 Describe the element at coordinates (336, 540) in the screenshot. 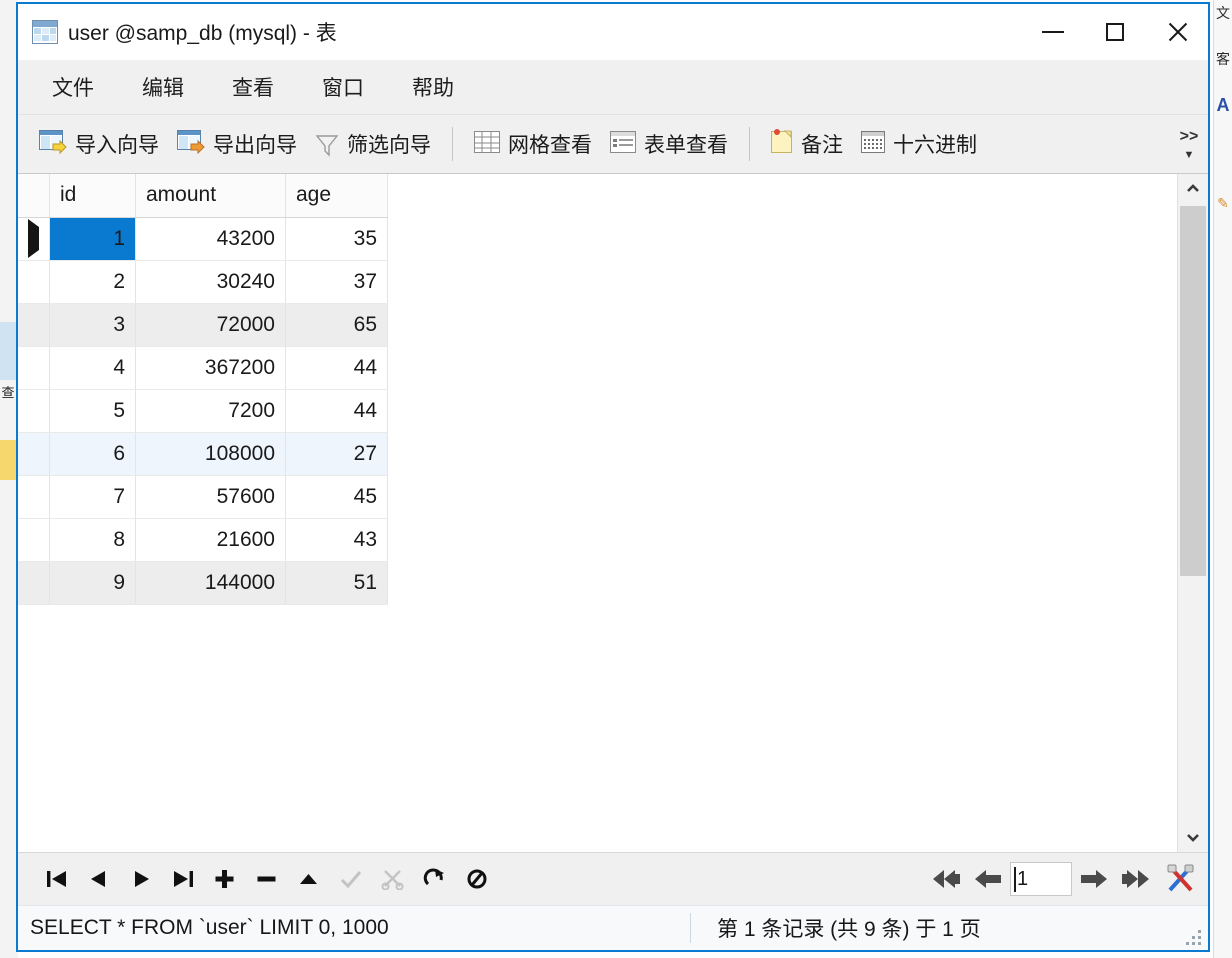

I see `cell-age: 43` at that location.